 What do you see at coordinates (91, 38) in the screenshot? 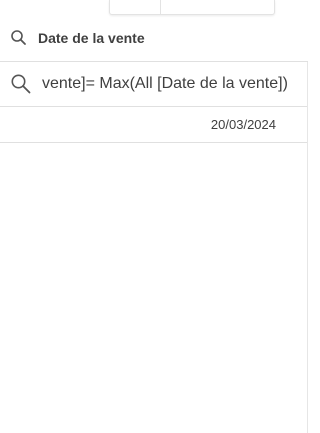
I see `field-title: Date de la vente` at bounding box center [91, 38].